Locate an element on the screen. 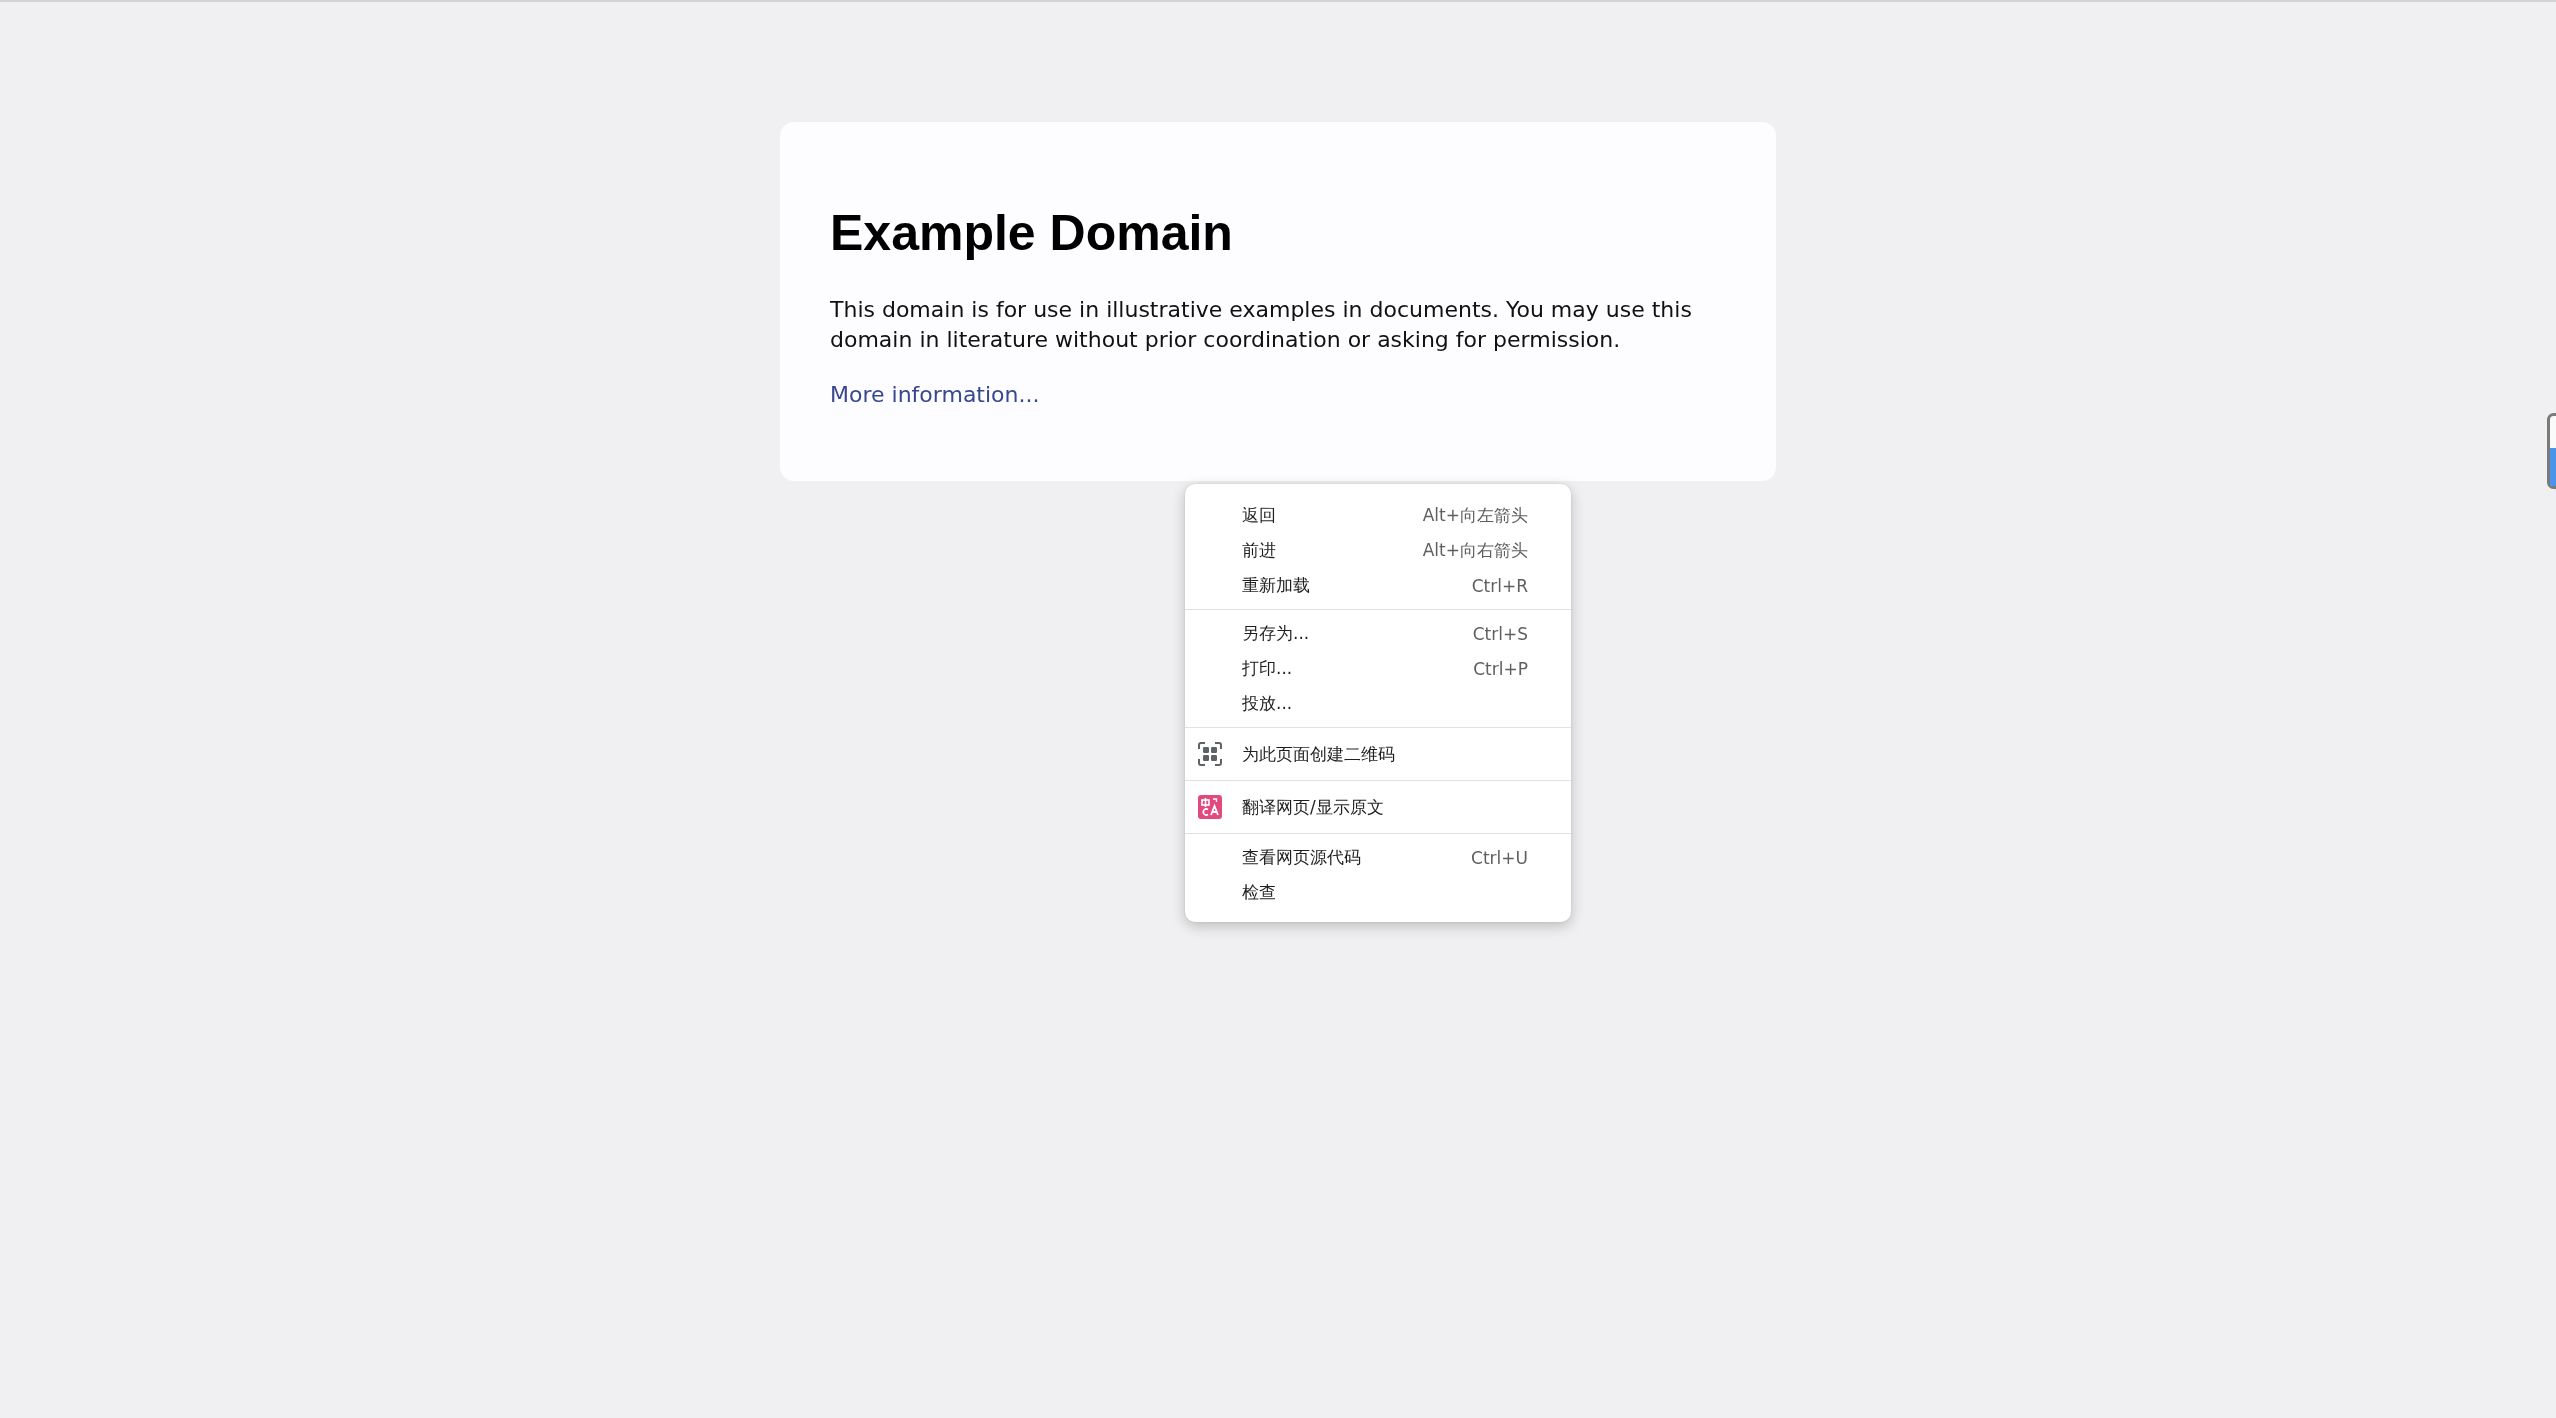 This screenshot has height=1418, width=2556. shortcut-label: Alt+向左箭头 is located at coordinates (1475, 515).